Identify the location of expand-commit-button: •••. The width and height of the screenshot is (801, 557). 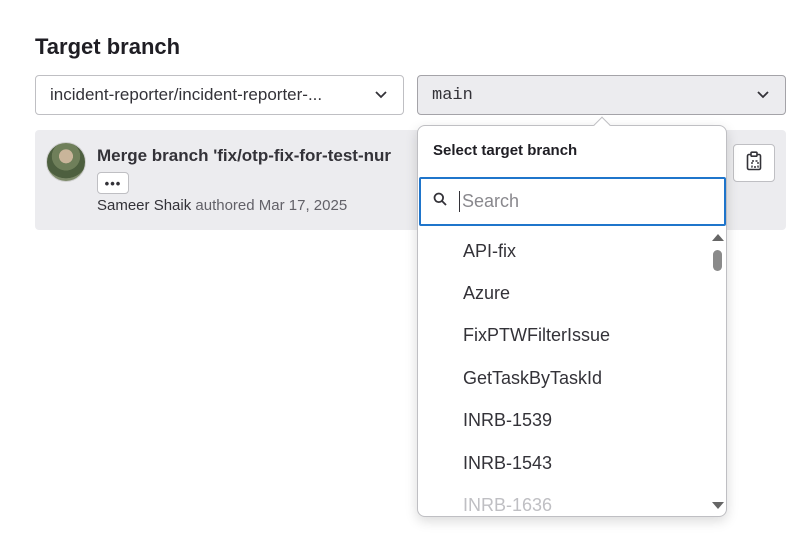
(113, 183).